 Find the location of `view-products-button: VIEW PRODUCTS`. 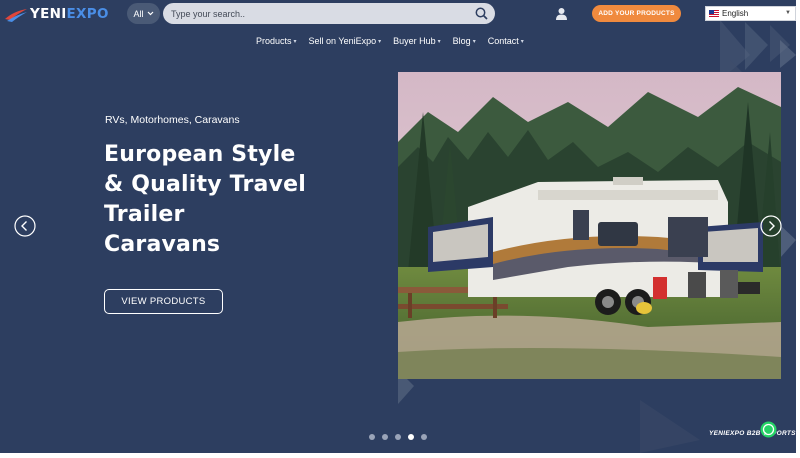

view-products-button: VIEW PRODUCTS is located at coordinates (163, 301).